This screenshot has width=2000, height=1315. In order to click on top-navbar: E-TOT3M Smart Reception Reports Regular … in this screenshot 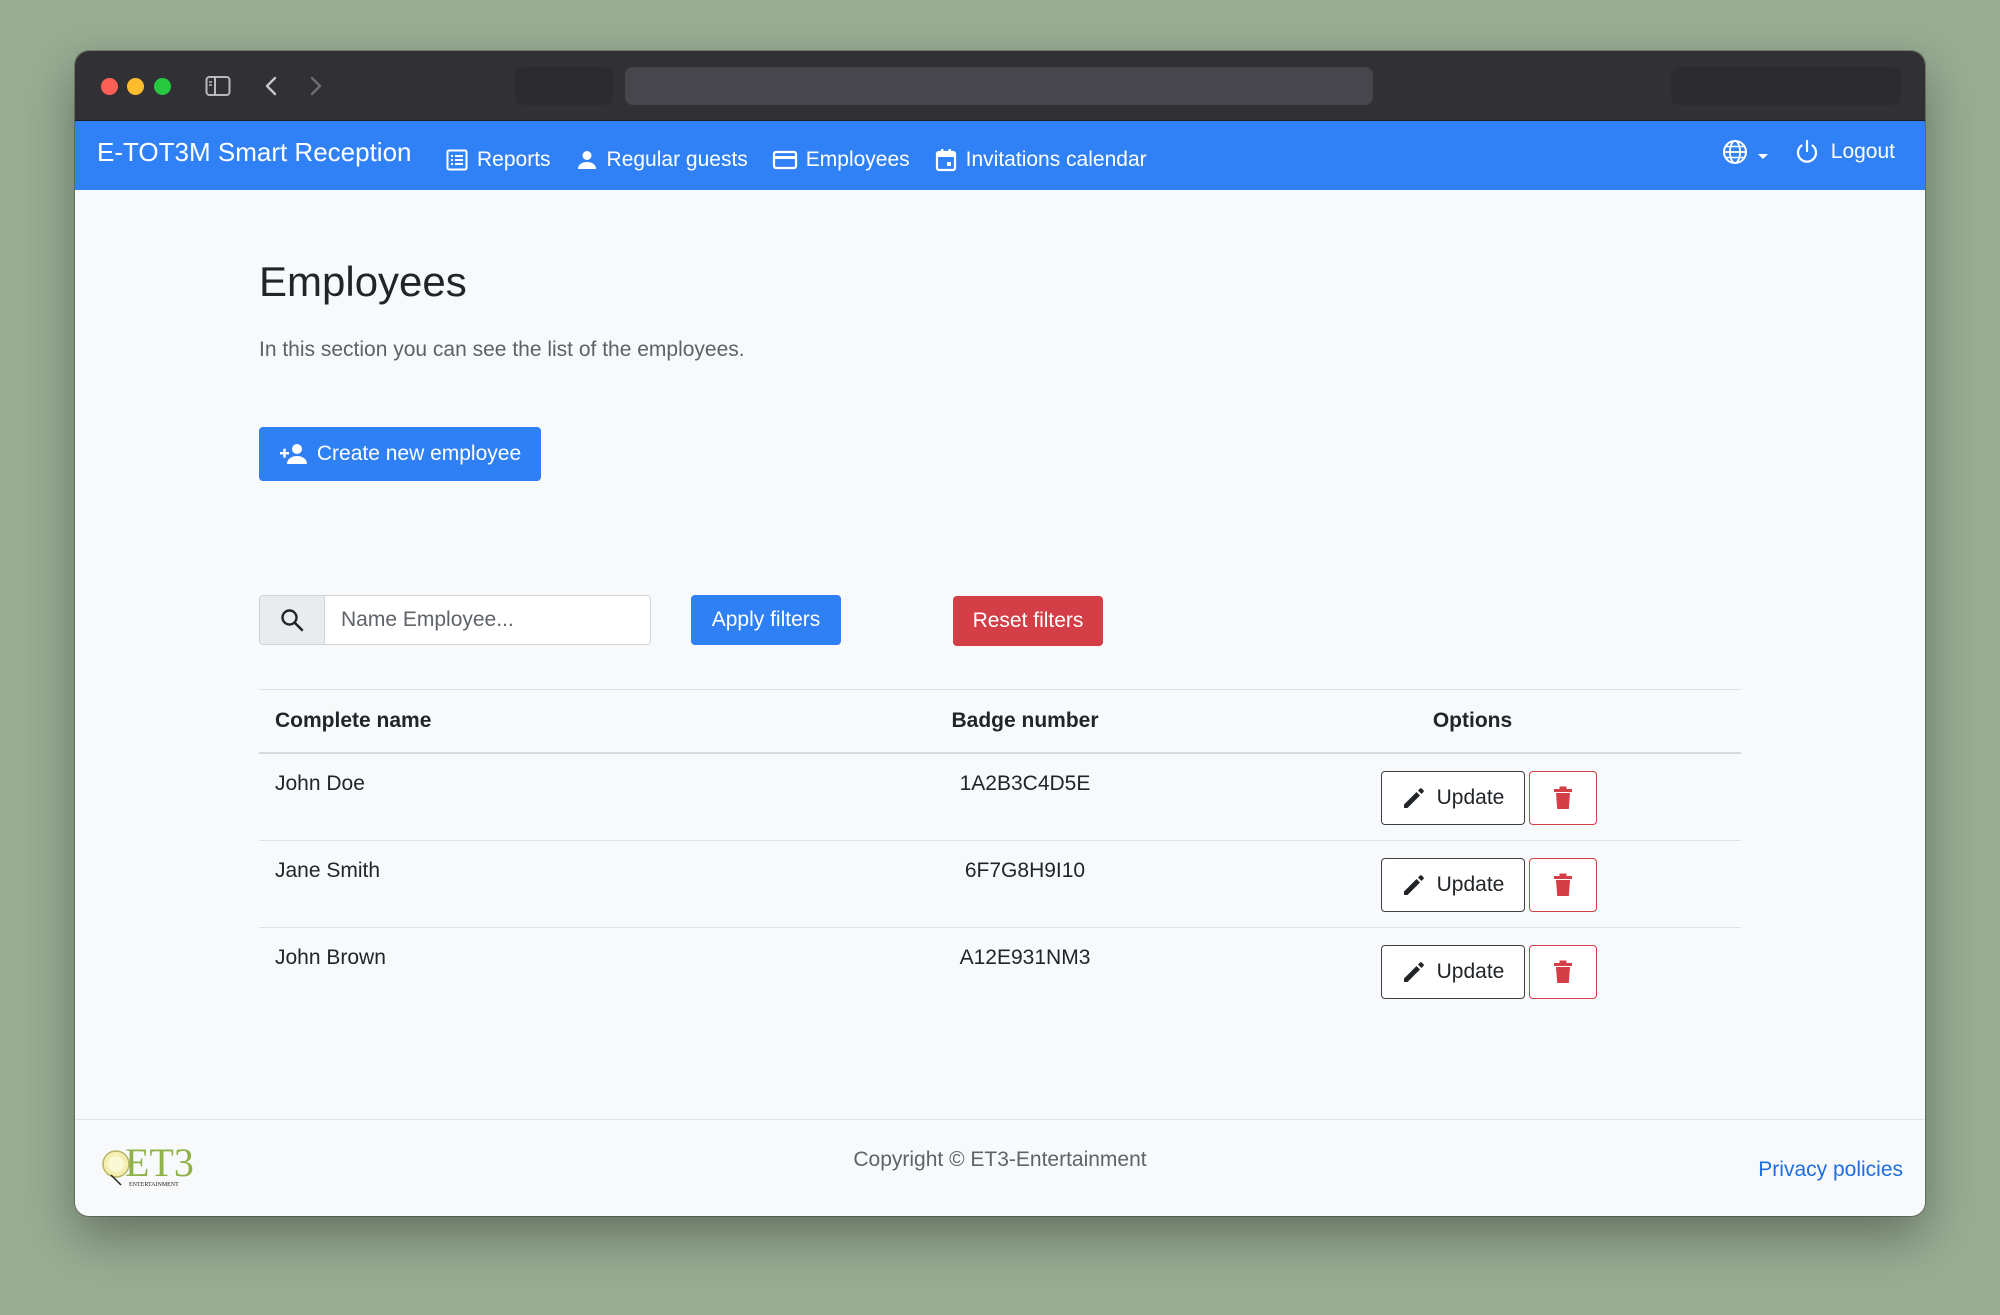, I will do `click(1000, 155)`.